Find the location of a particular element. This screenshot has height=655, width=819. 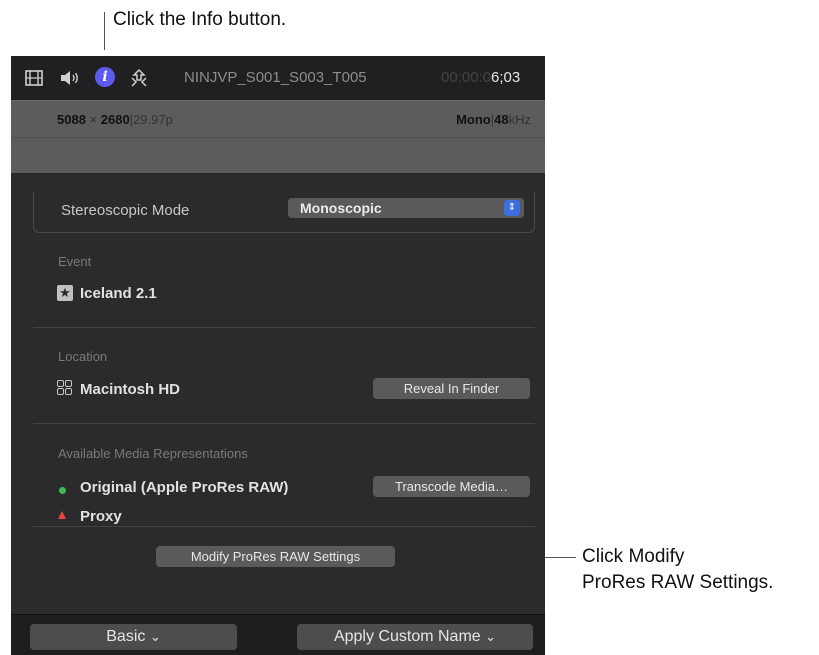

apply-custom-name-button: Apply Custom Name ⌄ is located at coordinates (415, 637).